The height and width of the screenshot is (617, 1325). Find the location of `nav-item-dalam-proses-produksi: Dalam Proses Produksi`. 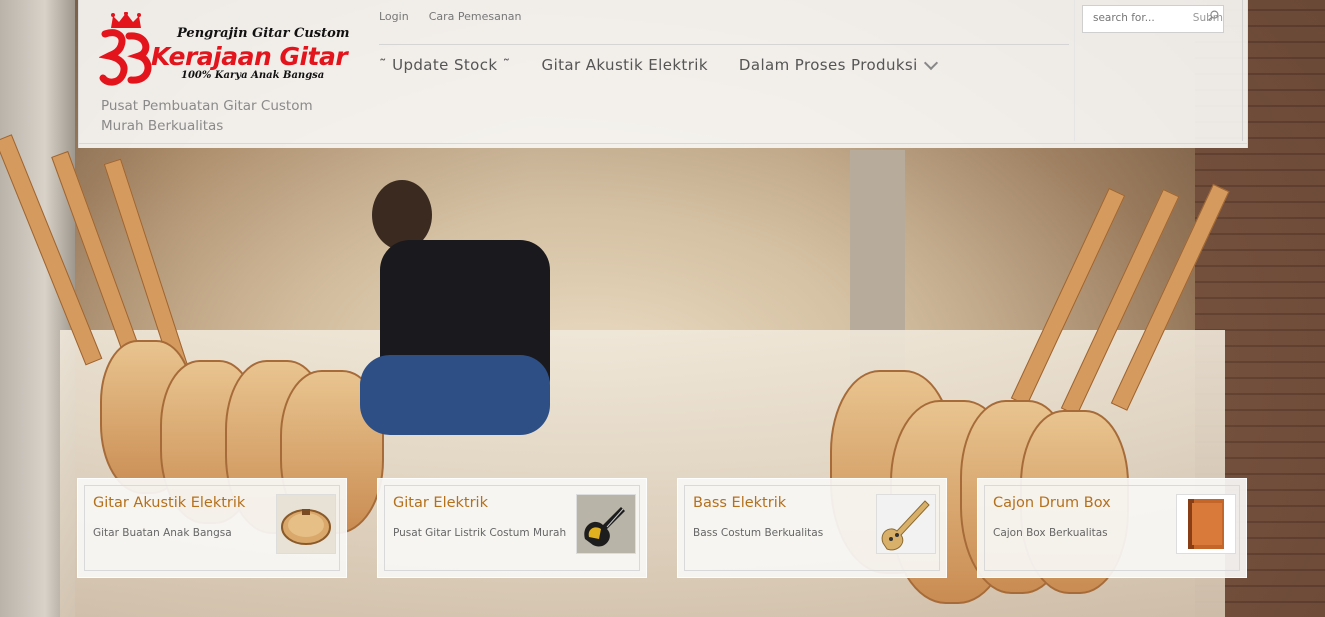

nav-item-dalam-proses-produksi: Dalam Proses Produksi is located at coordinates (838, 64).